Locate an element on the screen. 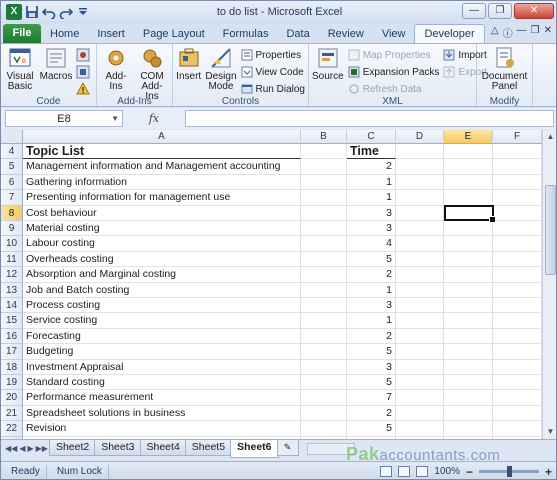 Image resolution: width=557 pixels, height=480 pixels. record-macro-icon is located at coordinates (83, 55).